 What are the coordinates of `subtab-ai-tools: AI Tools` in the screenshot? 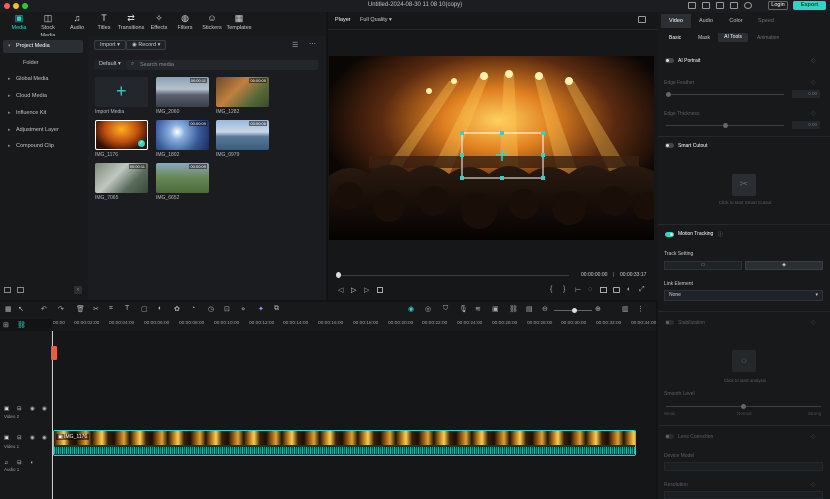 It's located at (733, 37).